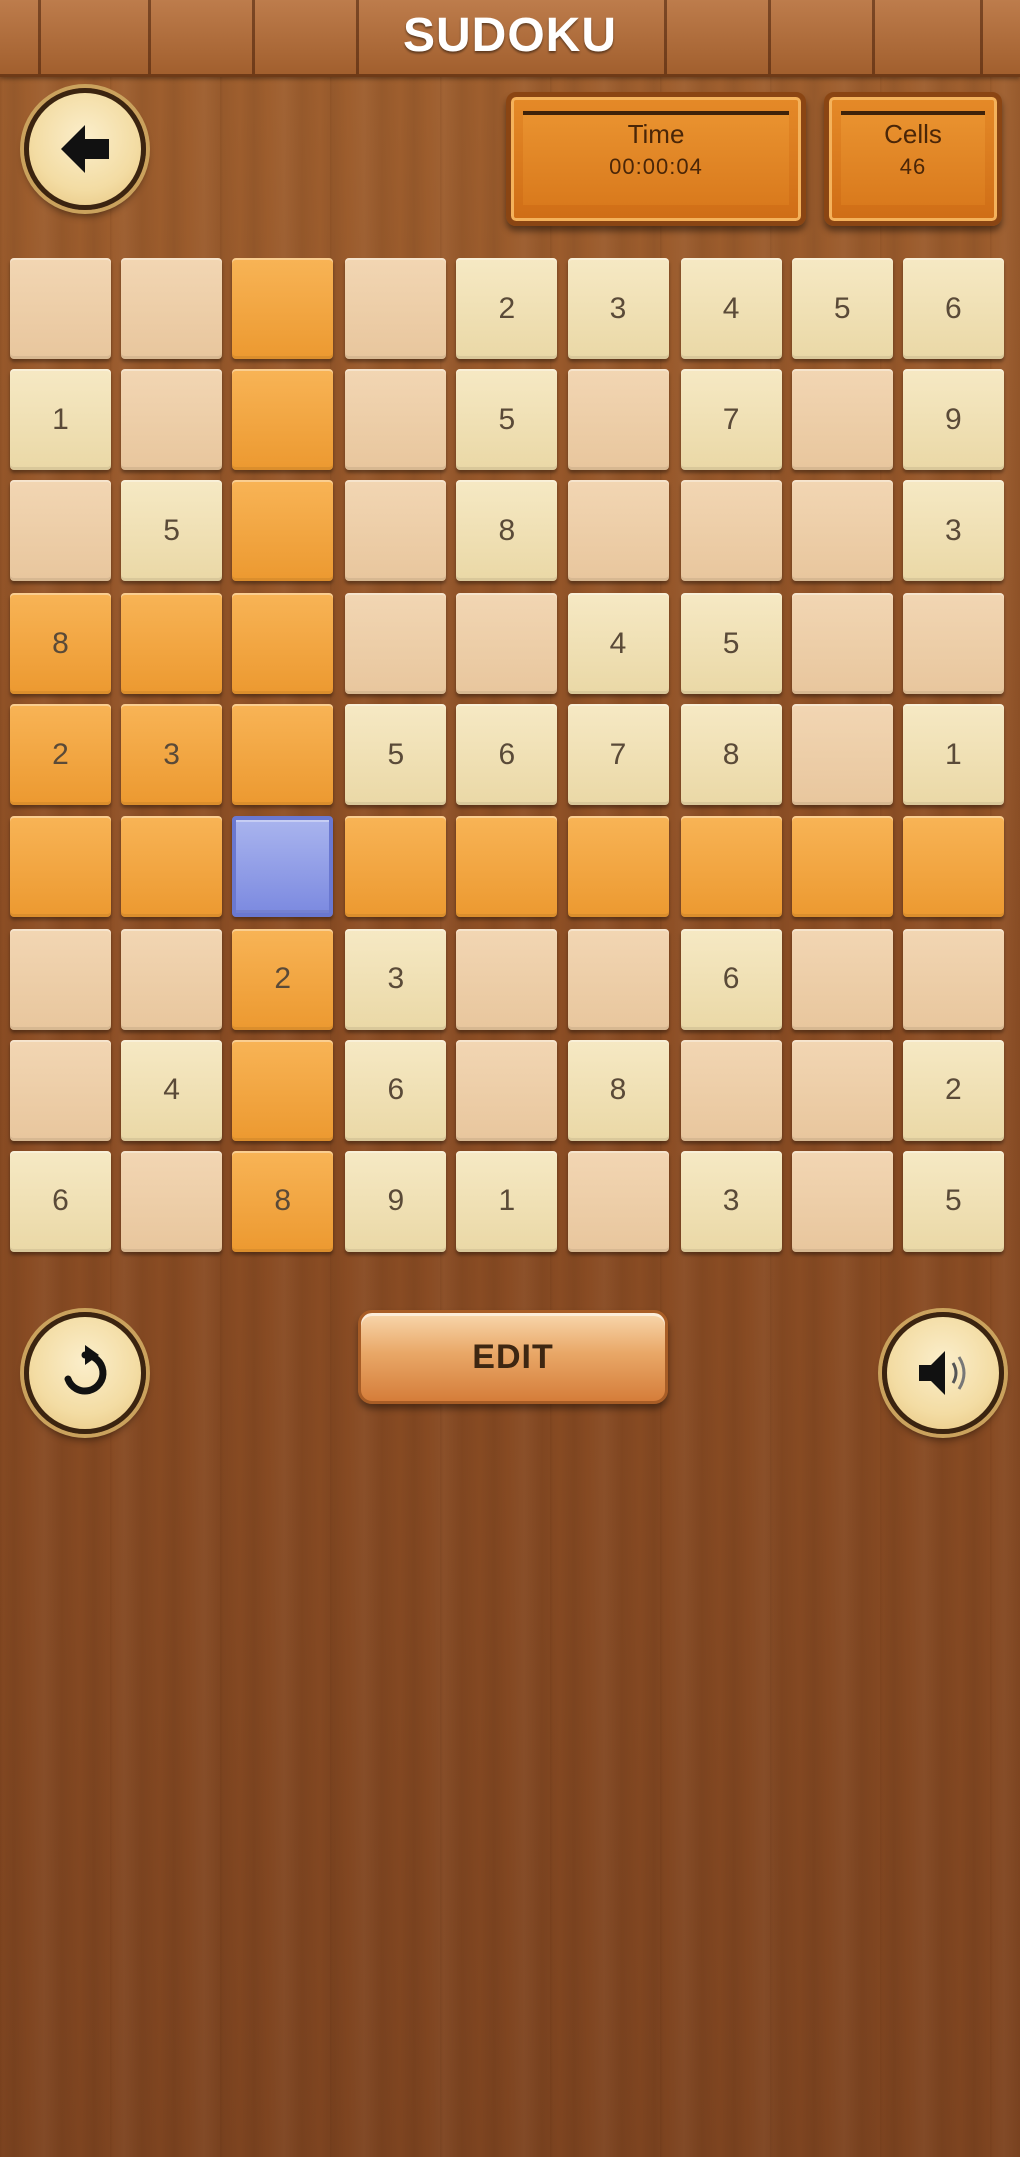  I want to click on back-button, so click(85, 149).